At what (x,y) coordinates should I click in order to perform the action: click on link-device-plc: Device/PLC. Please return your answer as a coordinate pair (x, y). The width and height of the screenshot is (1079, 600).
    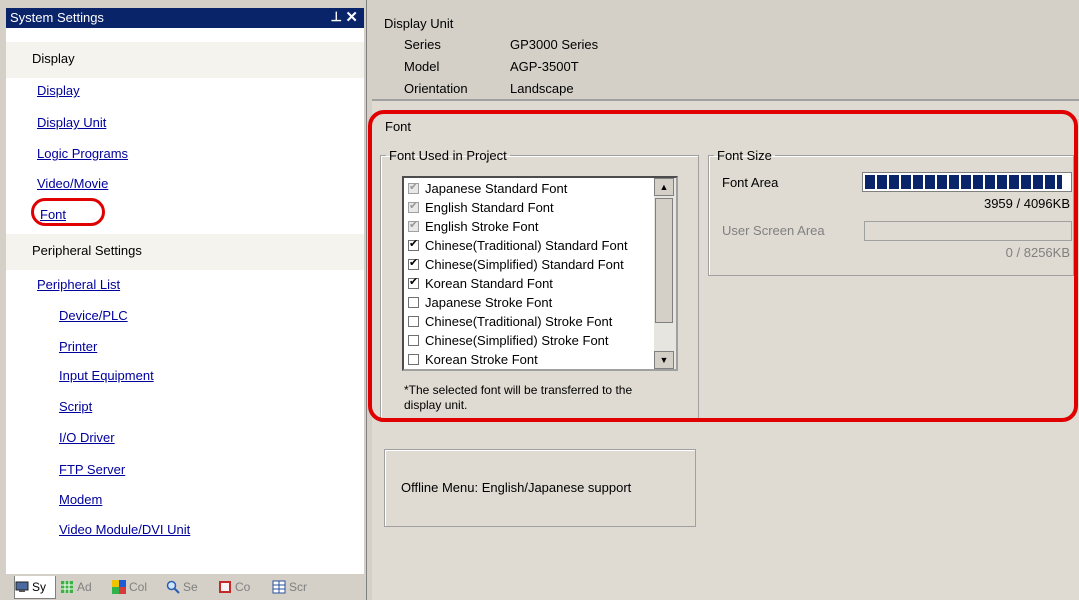
    Looking at the image, I should click on (93, 315).